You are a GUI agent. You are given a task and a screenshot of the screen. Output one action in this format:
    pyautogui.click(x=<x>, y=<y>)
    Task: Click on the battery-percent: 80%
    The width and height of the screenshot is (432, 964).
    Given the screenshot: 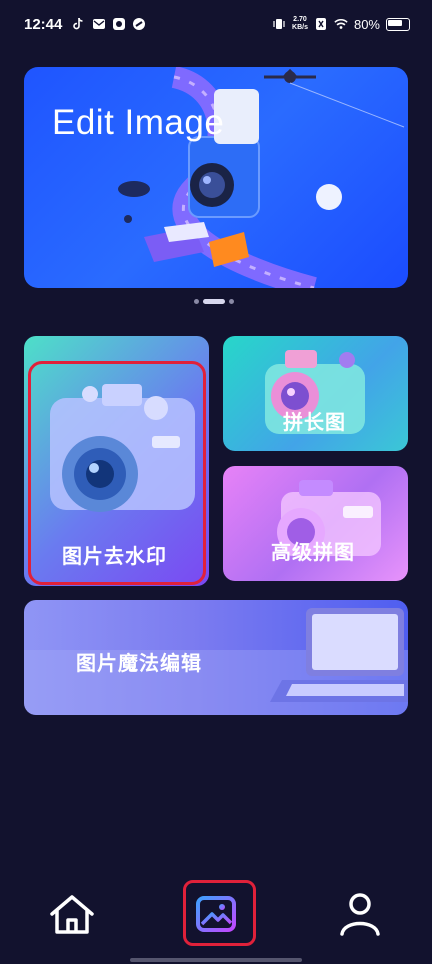 What is the action you would take?
    pyautogui.click(x=366, y=24)
    